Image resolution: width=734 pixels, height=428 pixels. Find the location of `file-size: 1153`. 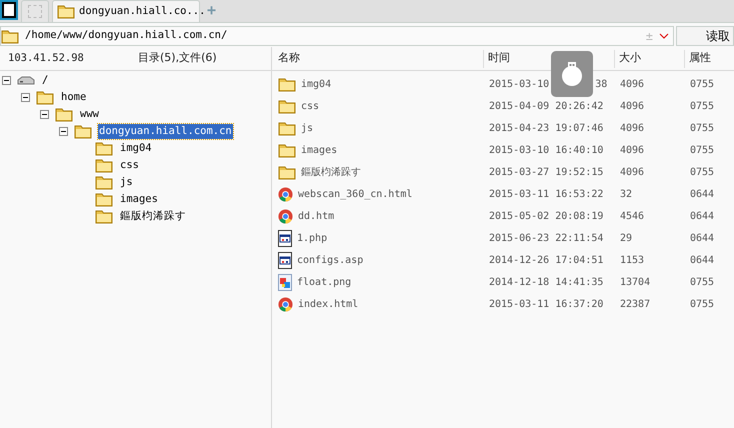

file-size: 1153 is located at coordinates (633, 261).